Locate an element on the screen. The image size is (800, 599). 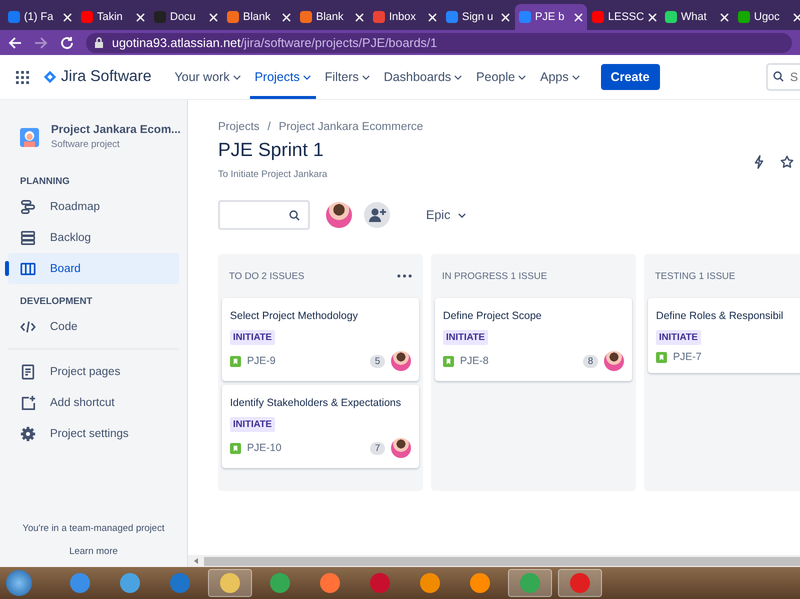
learn-more-link: Learn more is located at coordinates (93, 551).